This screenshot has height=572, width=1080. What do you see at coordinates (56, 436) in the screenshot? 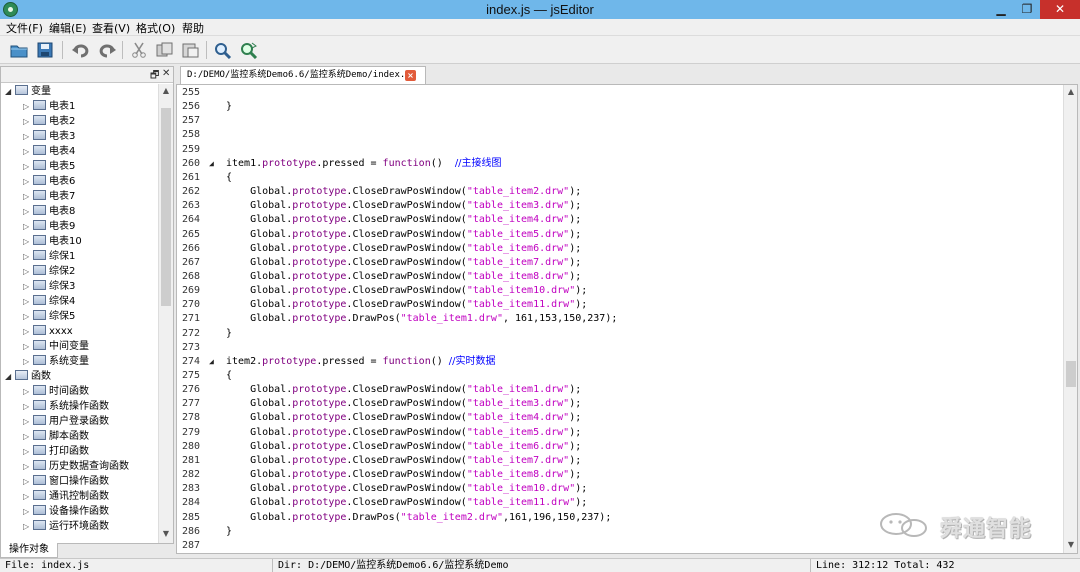
I see `tree-item: ▷ 脚本函数` at bounding box center [56, 436].